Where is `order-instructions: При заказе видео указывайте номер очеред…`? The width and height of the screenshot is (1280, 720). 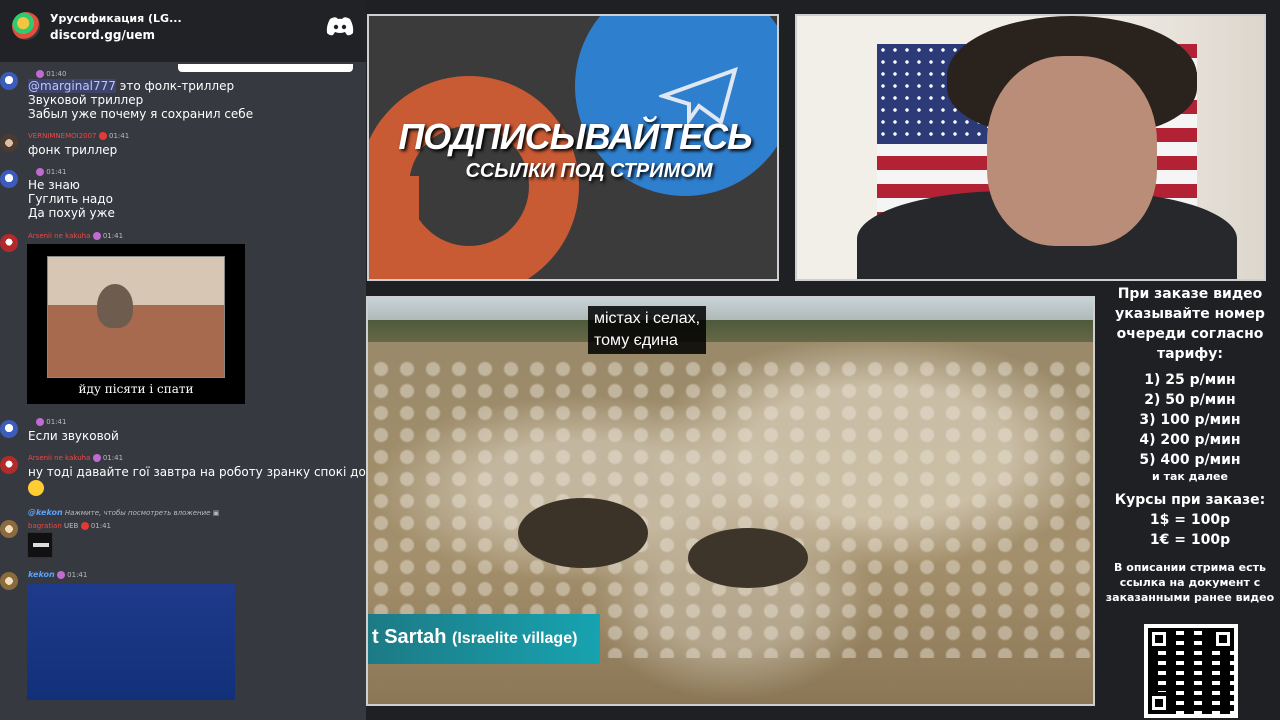 order-instructions: При заказе видео указывайте номер очеред… is located at coordinates (1190, 324).